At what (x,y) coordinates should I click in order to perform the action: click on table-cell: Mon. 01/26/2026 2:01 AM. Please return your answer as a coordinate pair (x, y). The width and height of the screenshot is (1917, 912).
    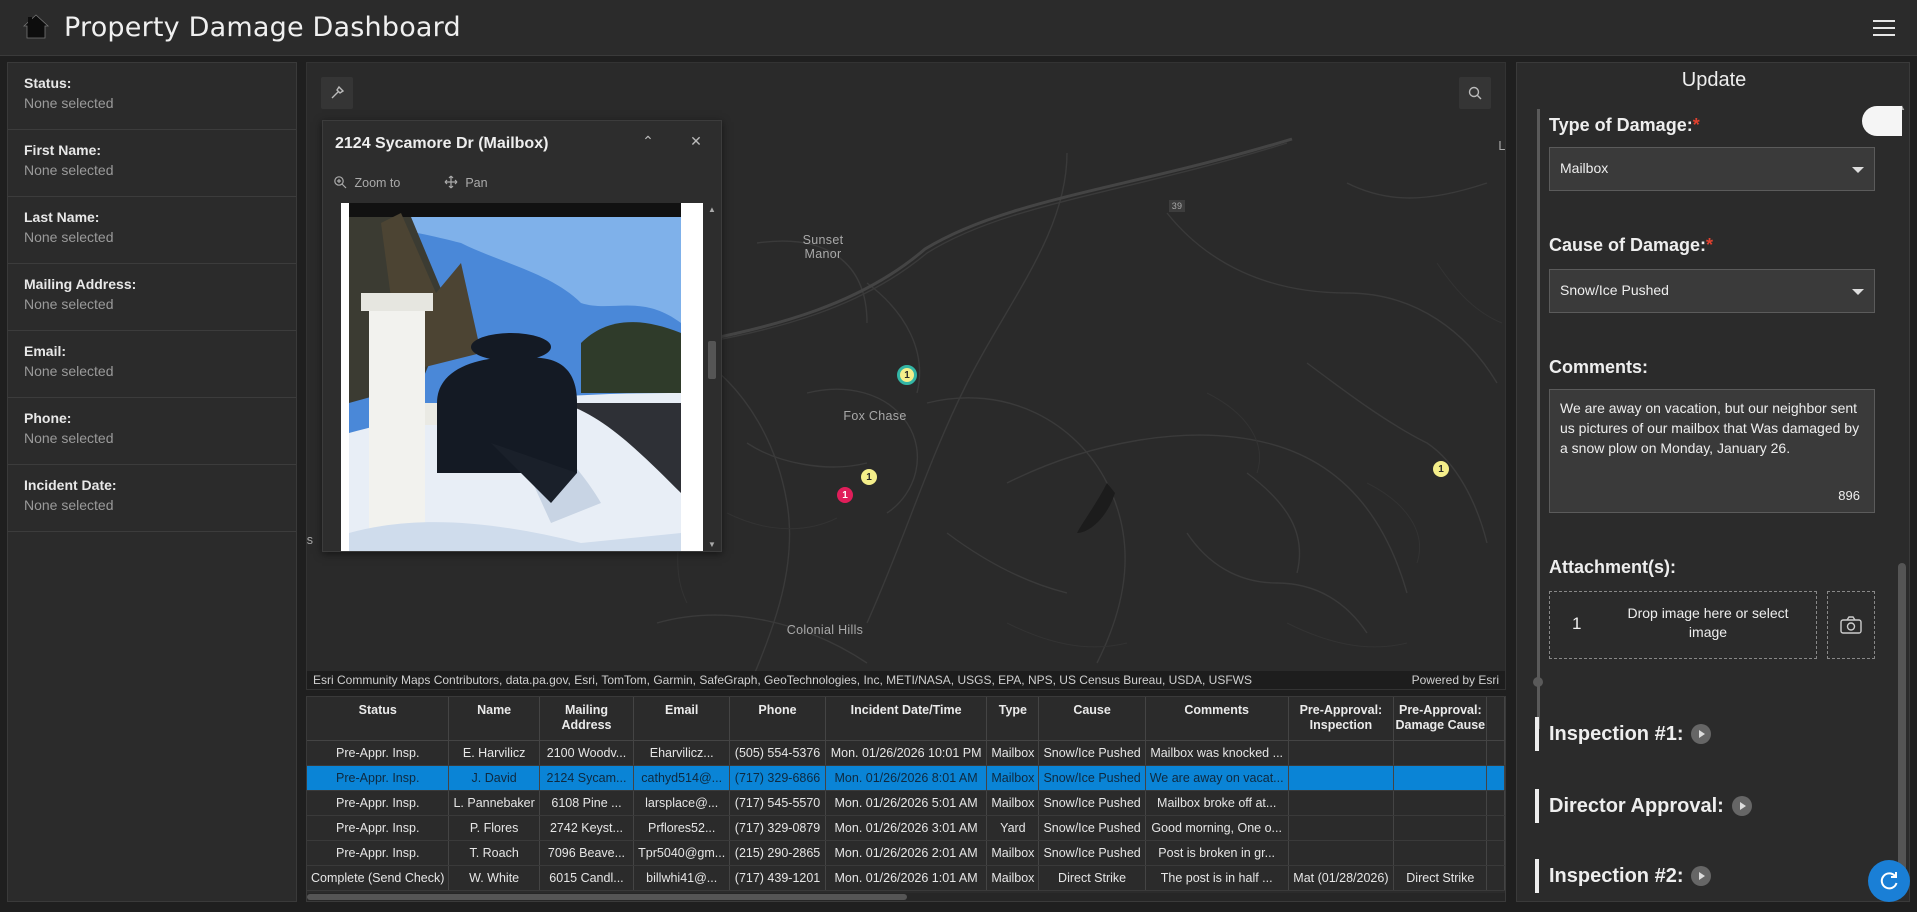
    Looking at the image, I should click on (906, 853).